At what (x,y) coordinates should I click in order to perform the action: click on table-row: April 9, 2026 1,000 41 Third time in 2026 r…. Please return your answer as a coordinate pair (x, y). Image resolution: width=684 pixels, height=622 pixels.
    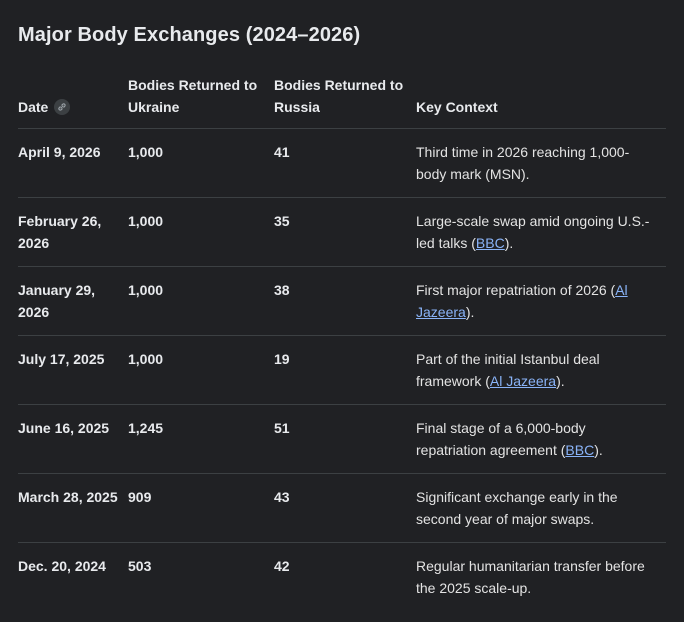
    Looking at the image, I should click on (342, 163).